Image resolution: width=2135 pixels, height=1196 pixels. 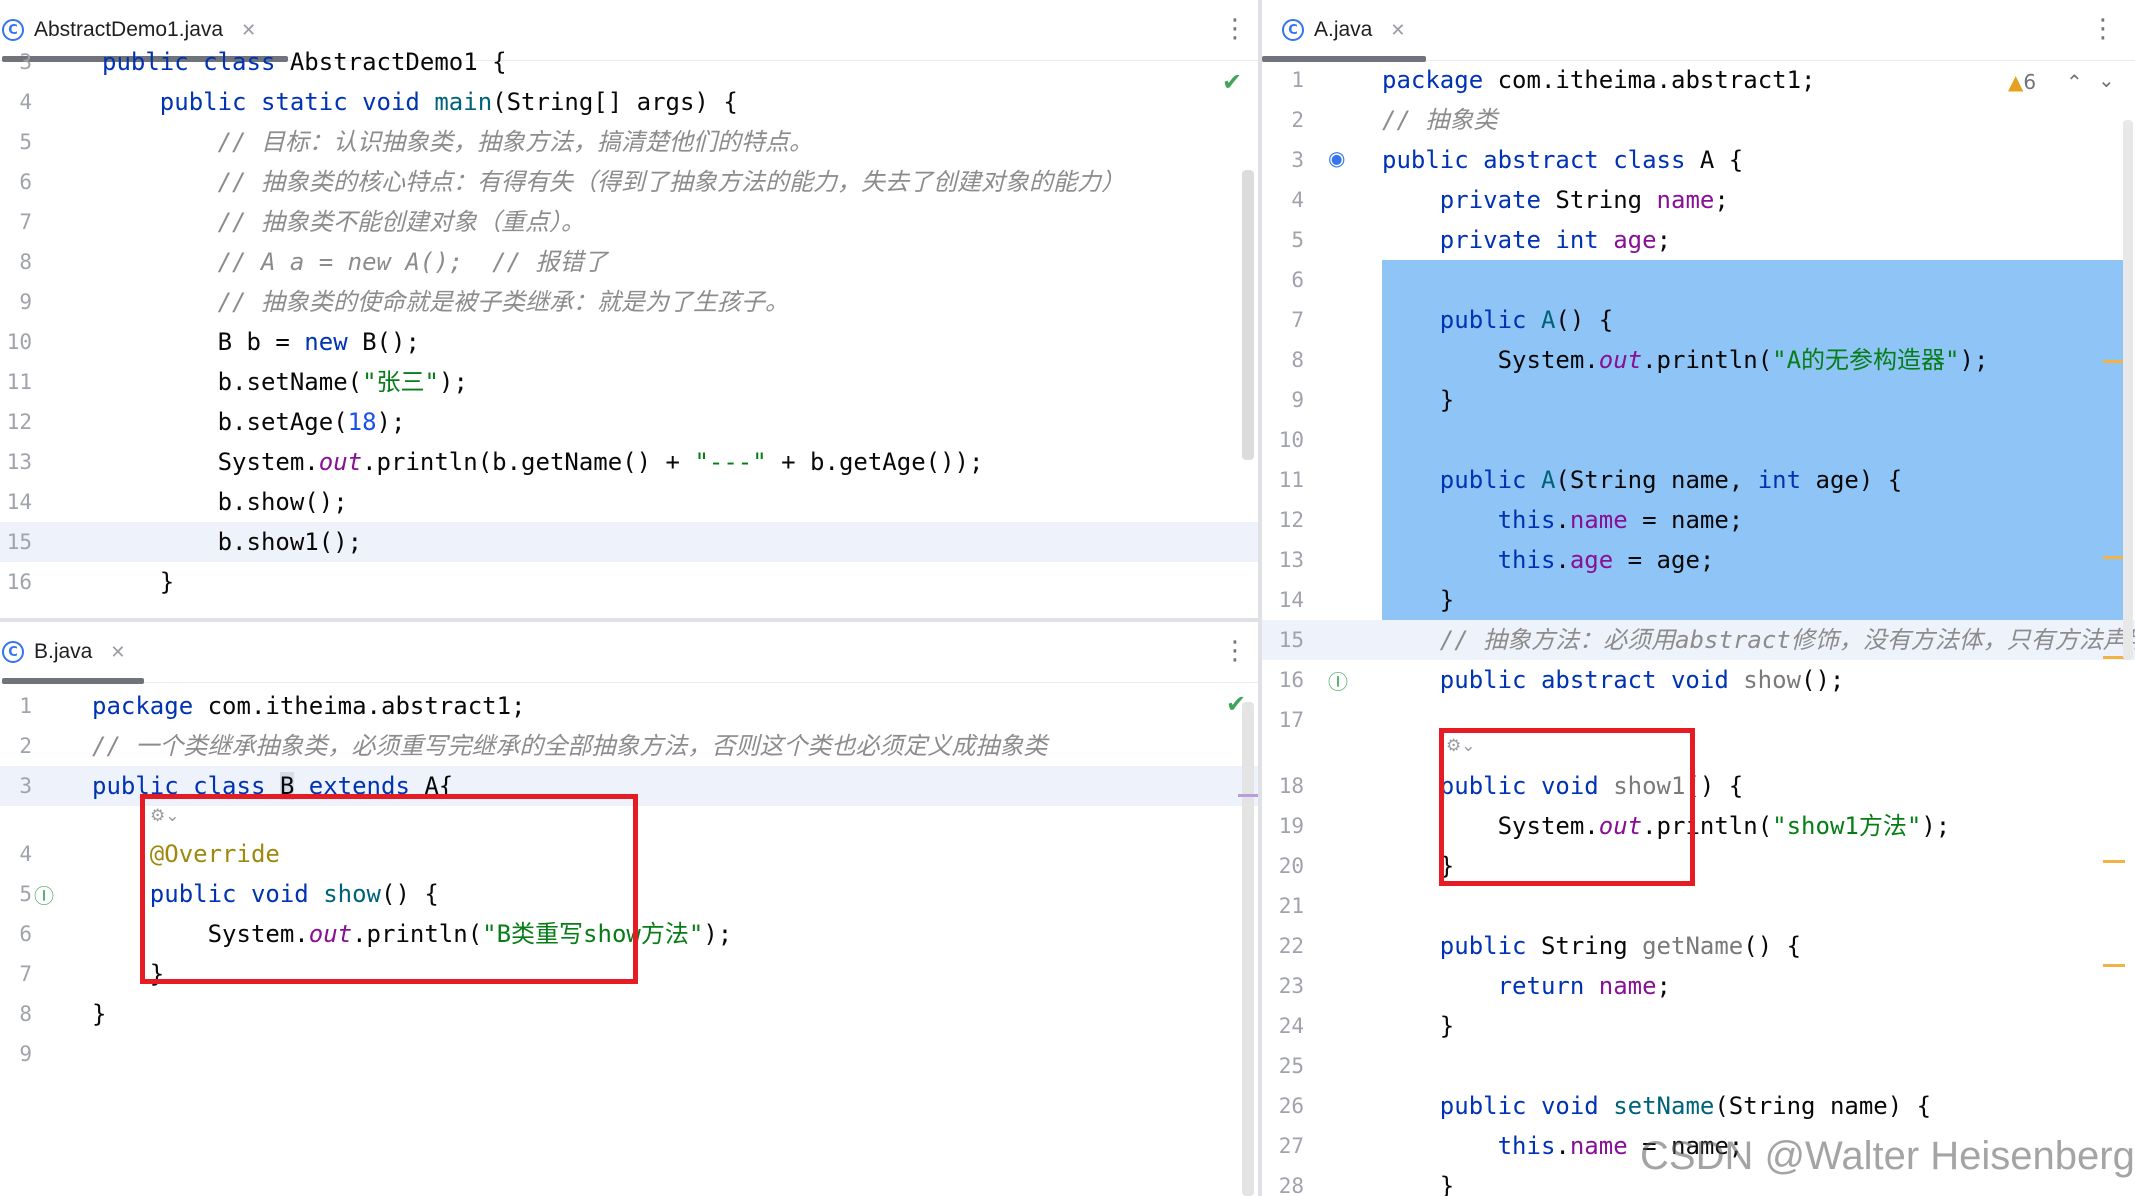 I want to click on code-text: public abstract void show();, so click(x=1613, y=680).